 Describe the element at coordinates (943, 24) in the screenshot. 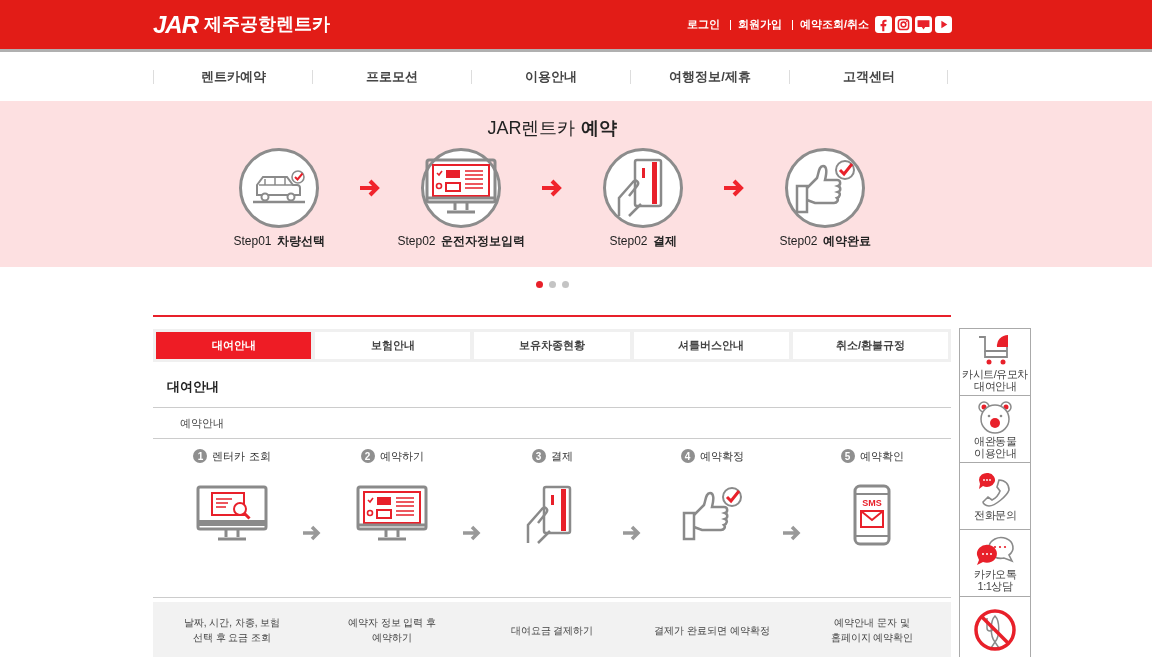

I see `play-icon` at that location.